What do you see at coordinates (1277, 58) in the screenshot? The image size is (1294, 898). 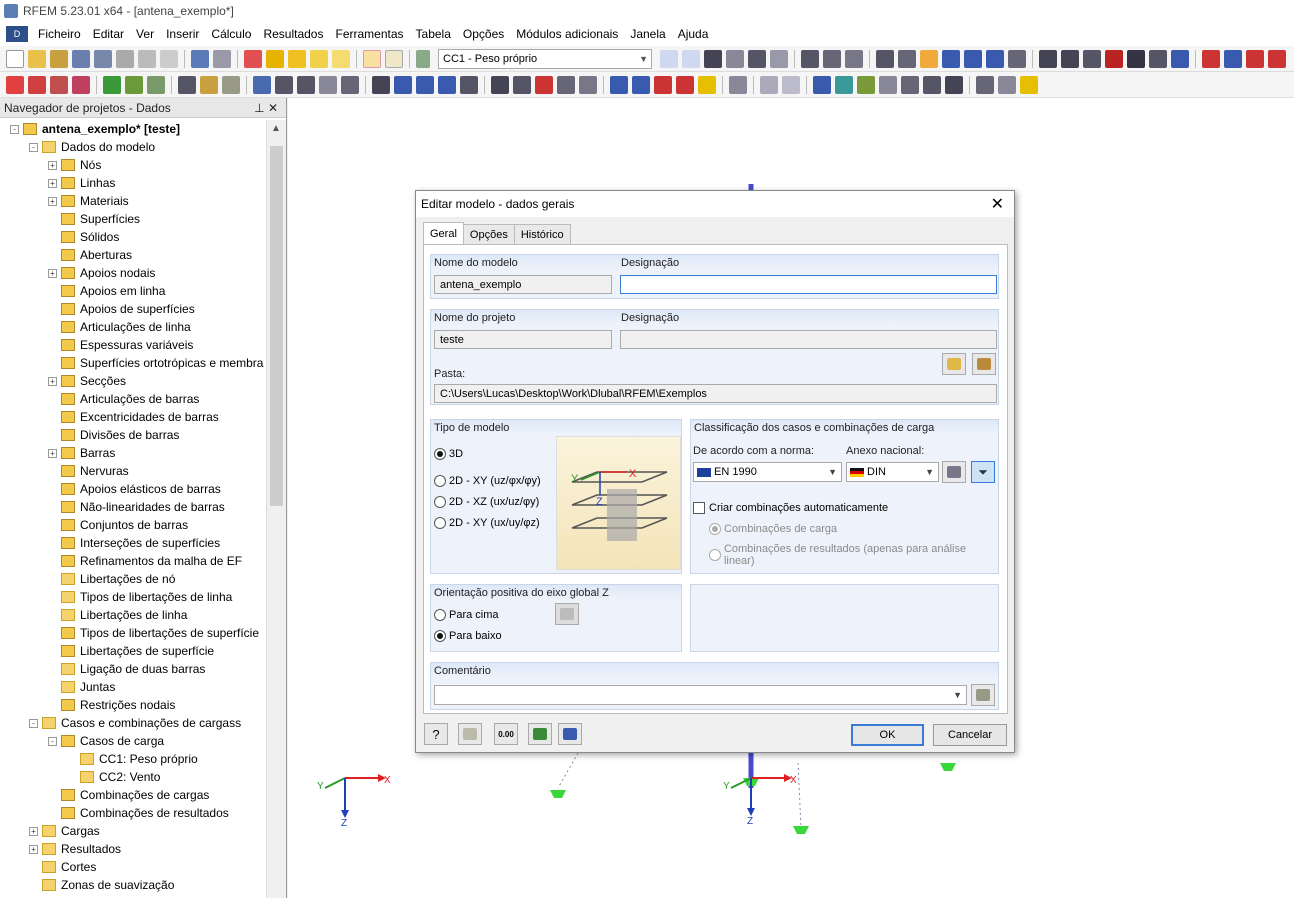 I see `view-iso-icon` at bounding box center [1277, 58].